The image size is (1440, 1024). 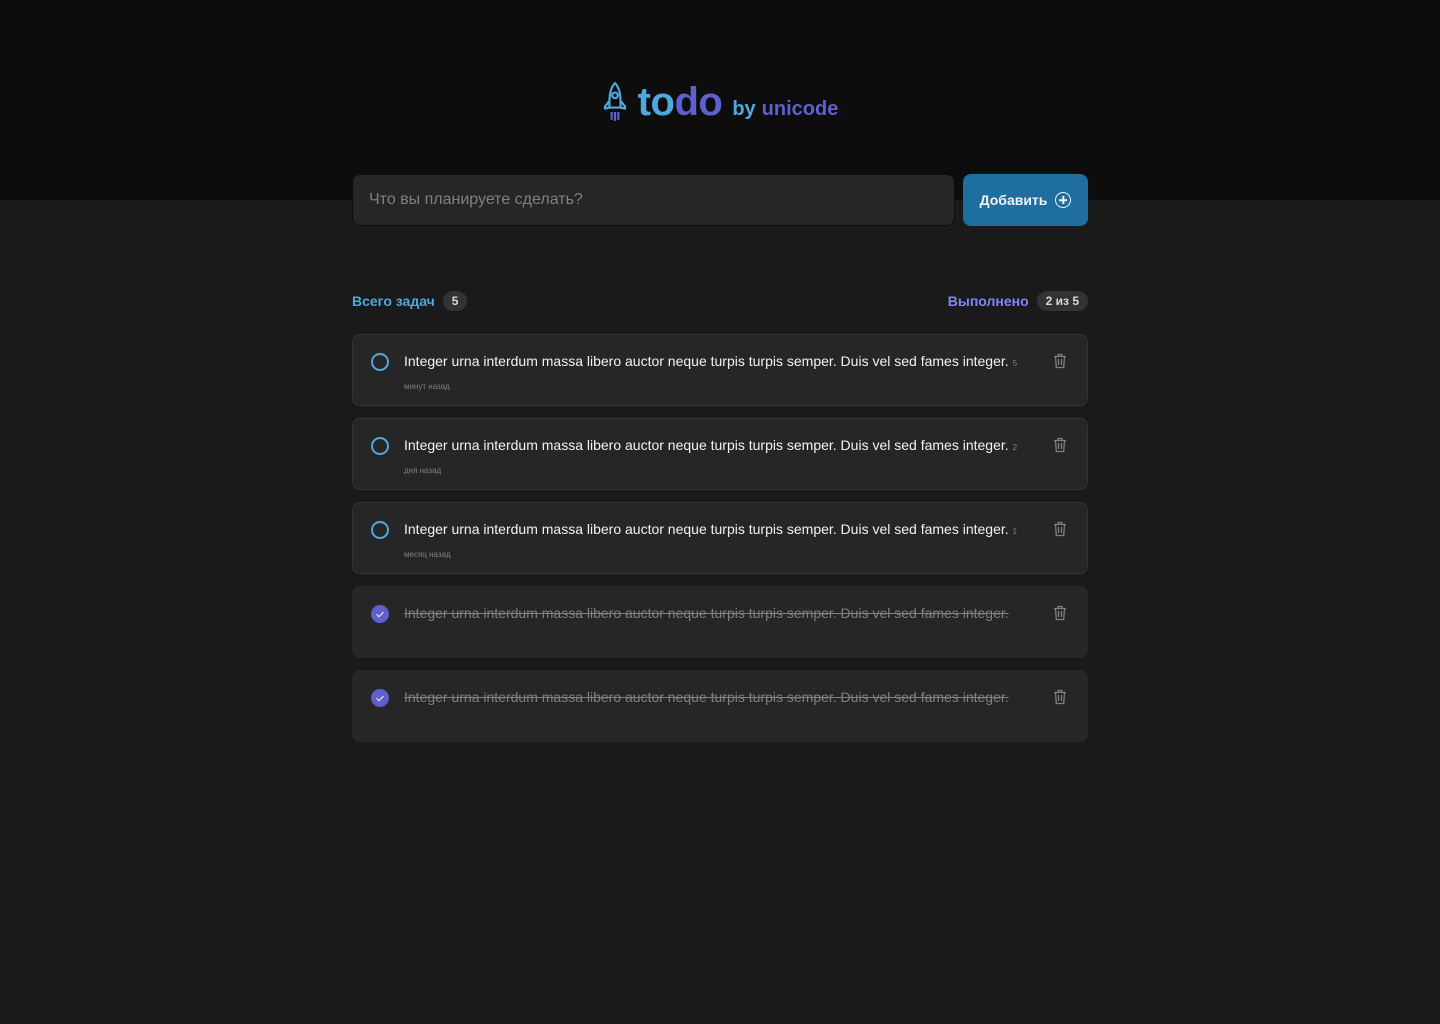 What do you see at coordinates (653, 200) in the screenshot?
I see `task-input` at bounding box center [653, 200].